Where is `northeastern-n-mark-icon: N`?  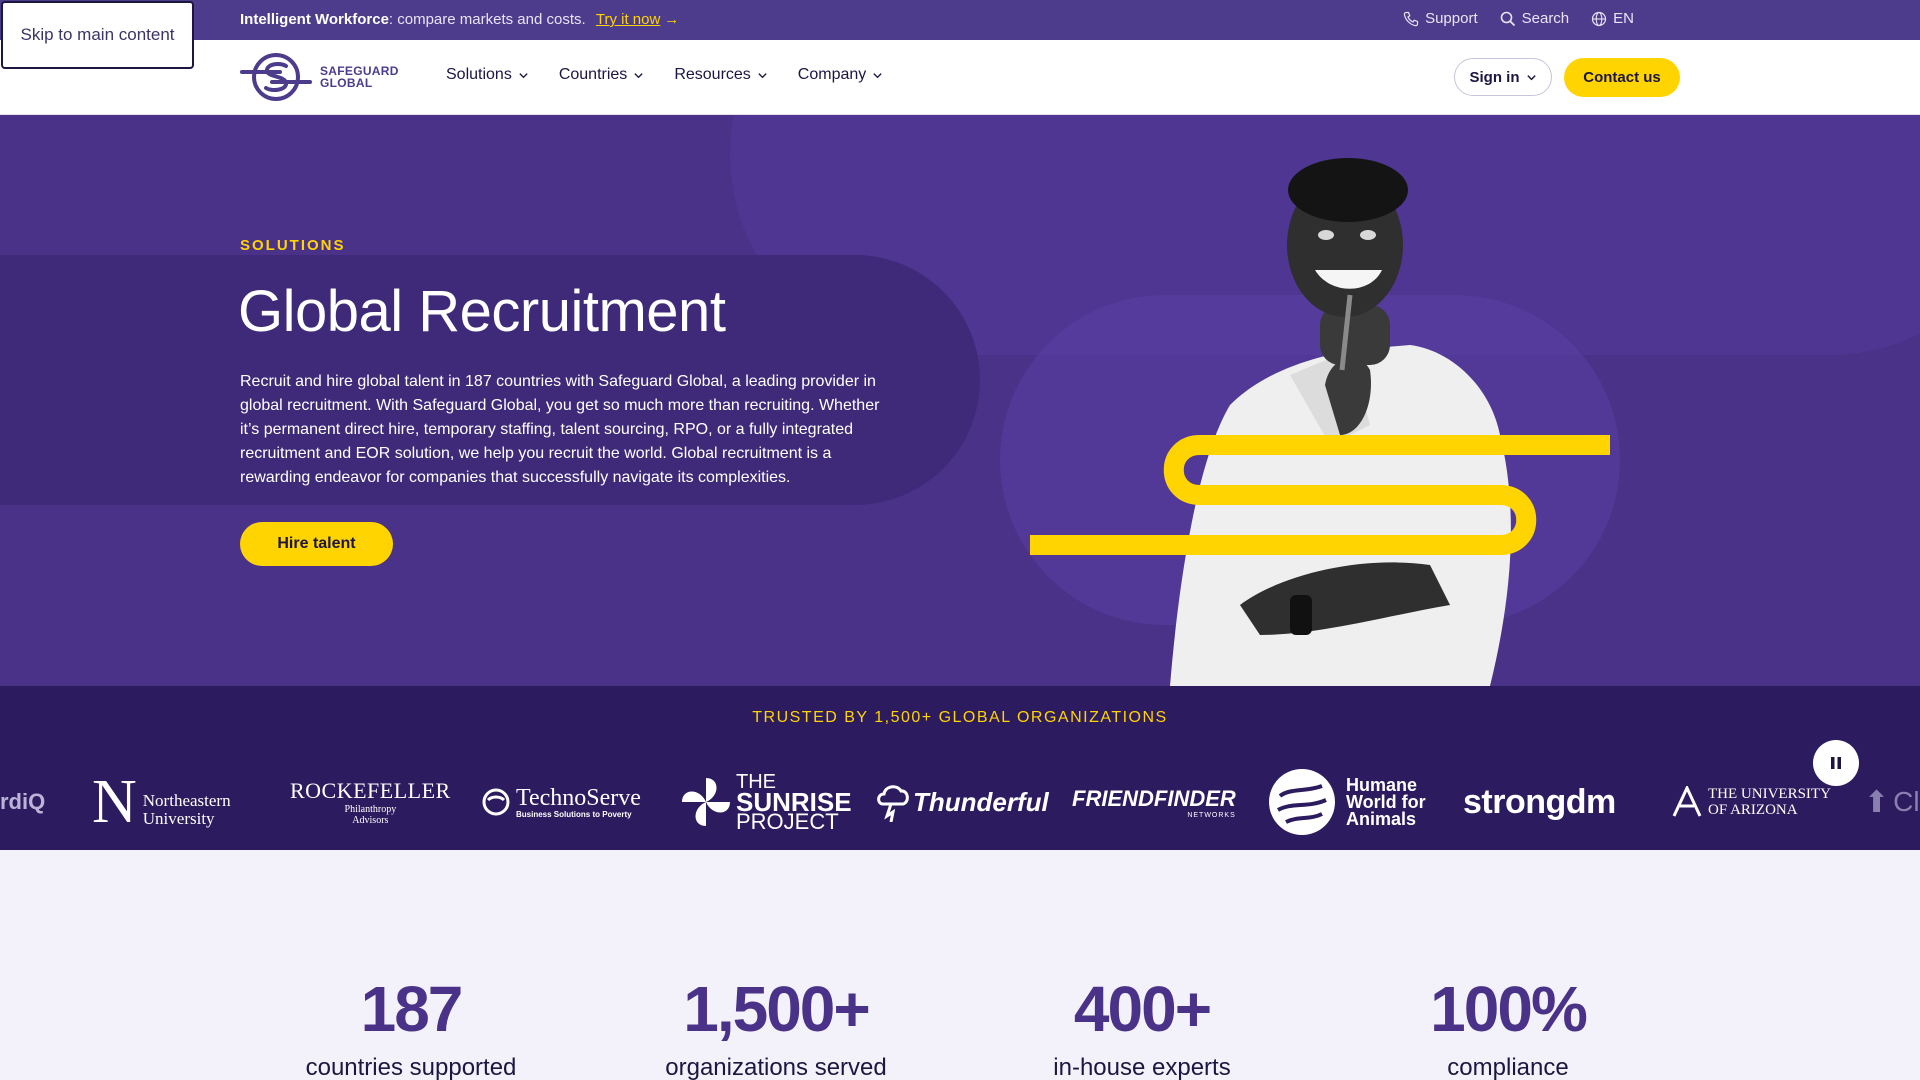
northeastern-n-mark-icon: N is located at coordinates (114, 802).